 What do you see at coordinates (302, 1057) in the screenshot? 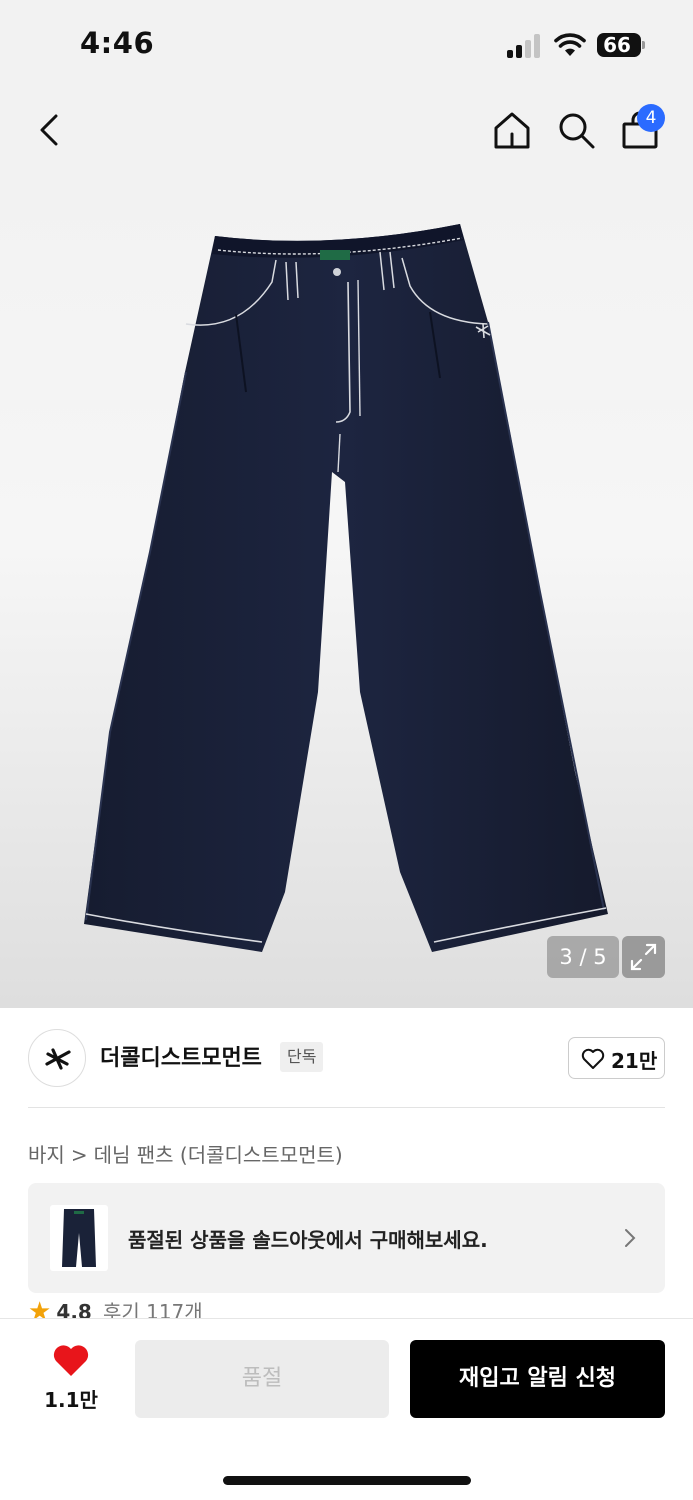
I see `exclusive-tag: 단독` at bounding box center [302, 1057].